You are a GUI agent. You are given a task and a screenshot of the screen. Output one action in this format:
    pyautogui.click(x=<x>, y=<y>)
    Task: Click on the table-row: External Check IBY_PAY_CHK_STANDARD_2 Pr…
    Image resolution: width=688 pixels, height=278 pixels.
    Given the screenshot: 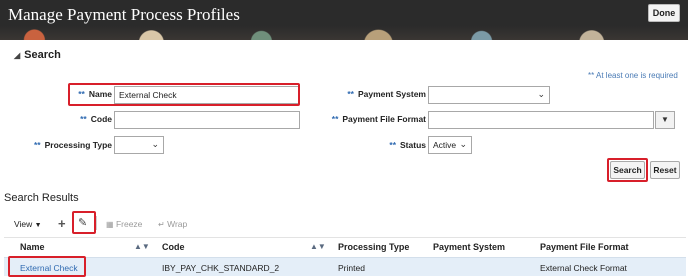 What is the action you would take?
    pyautogui.click(x=345, y=266)
    